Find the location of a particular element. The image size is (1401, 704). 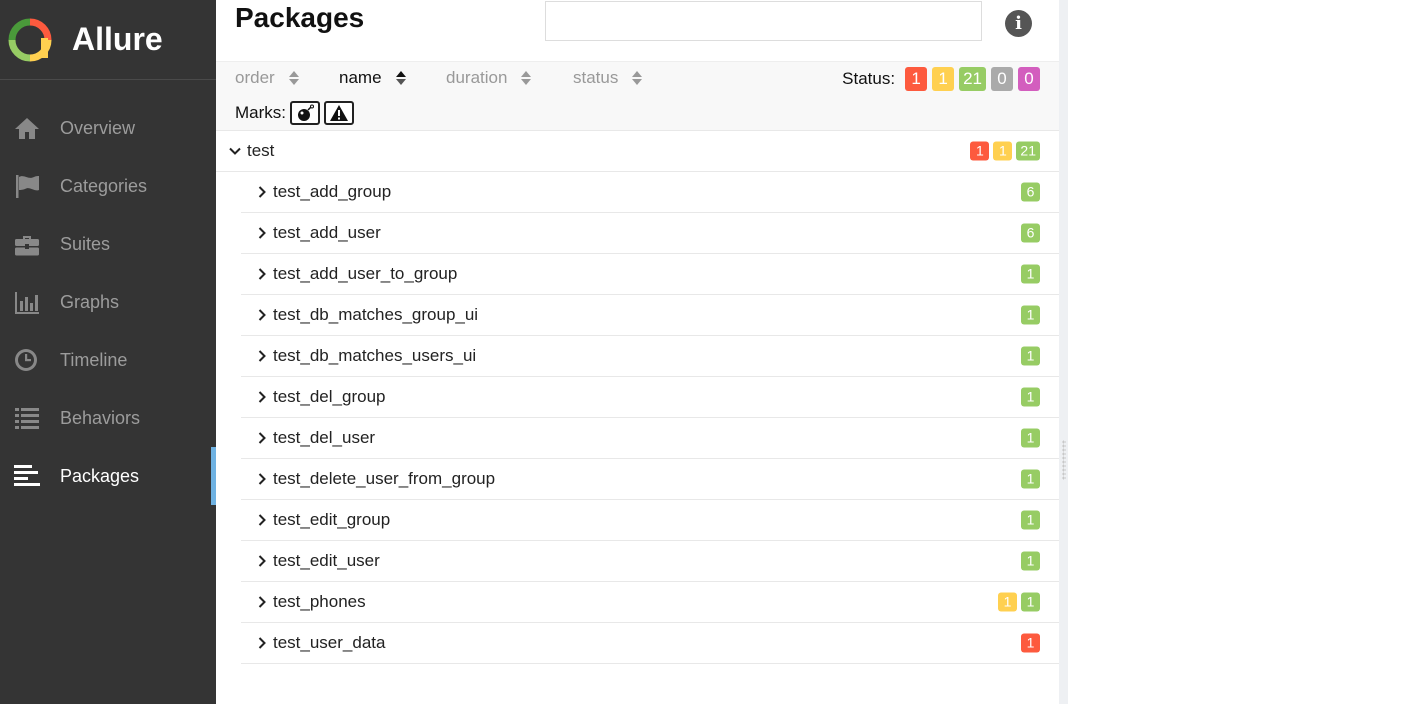

sidebar-item-overview: Overview is located at coordinates (108, 128).